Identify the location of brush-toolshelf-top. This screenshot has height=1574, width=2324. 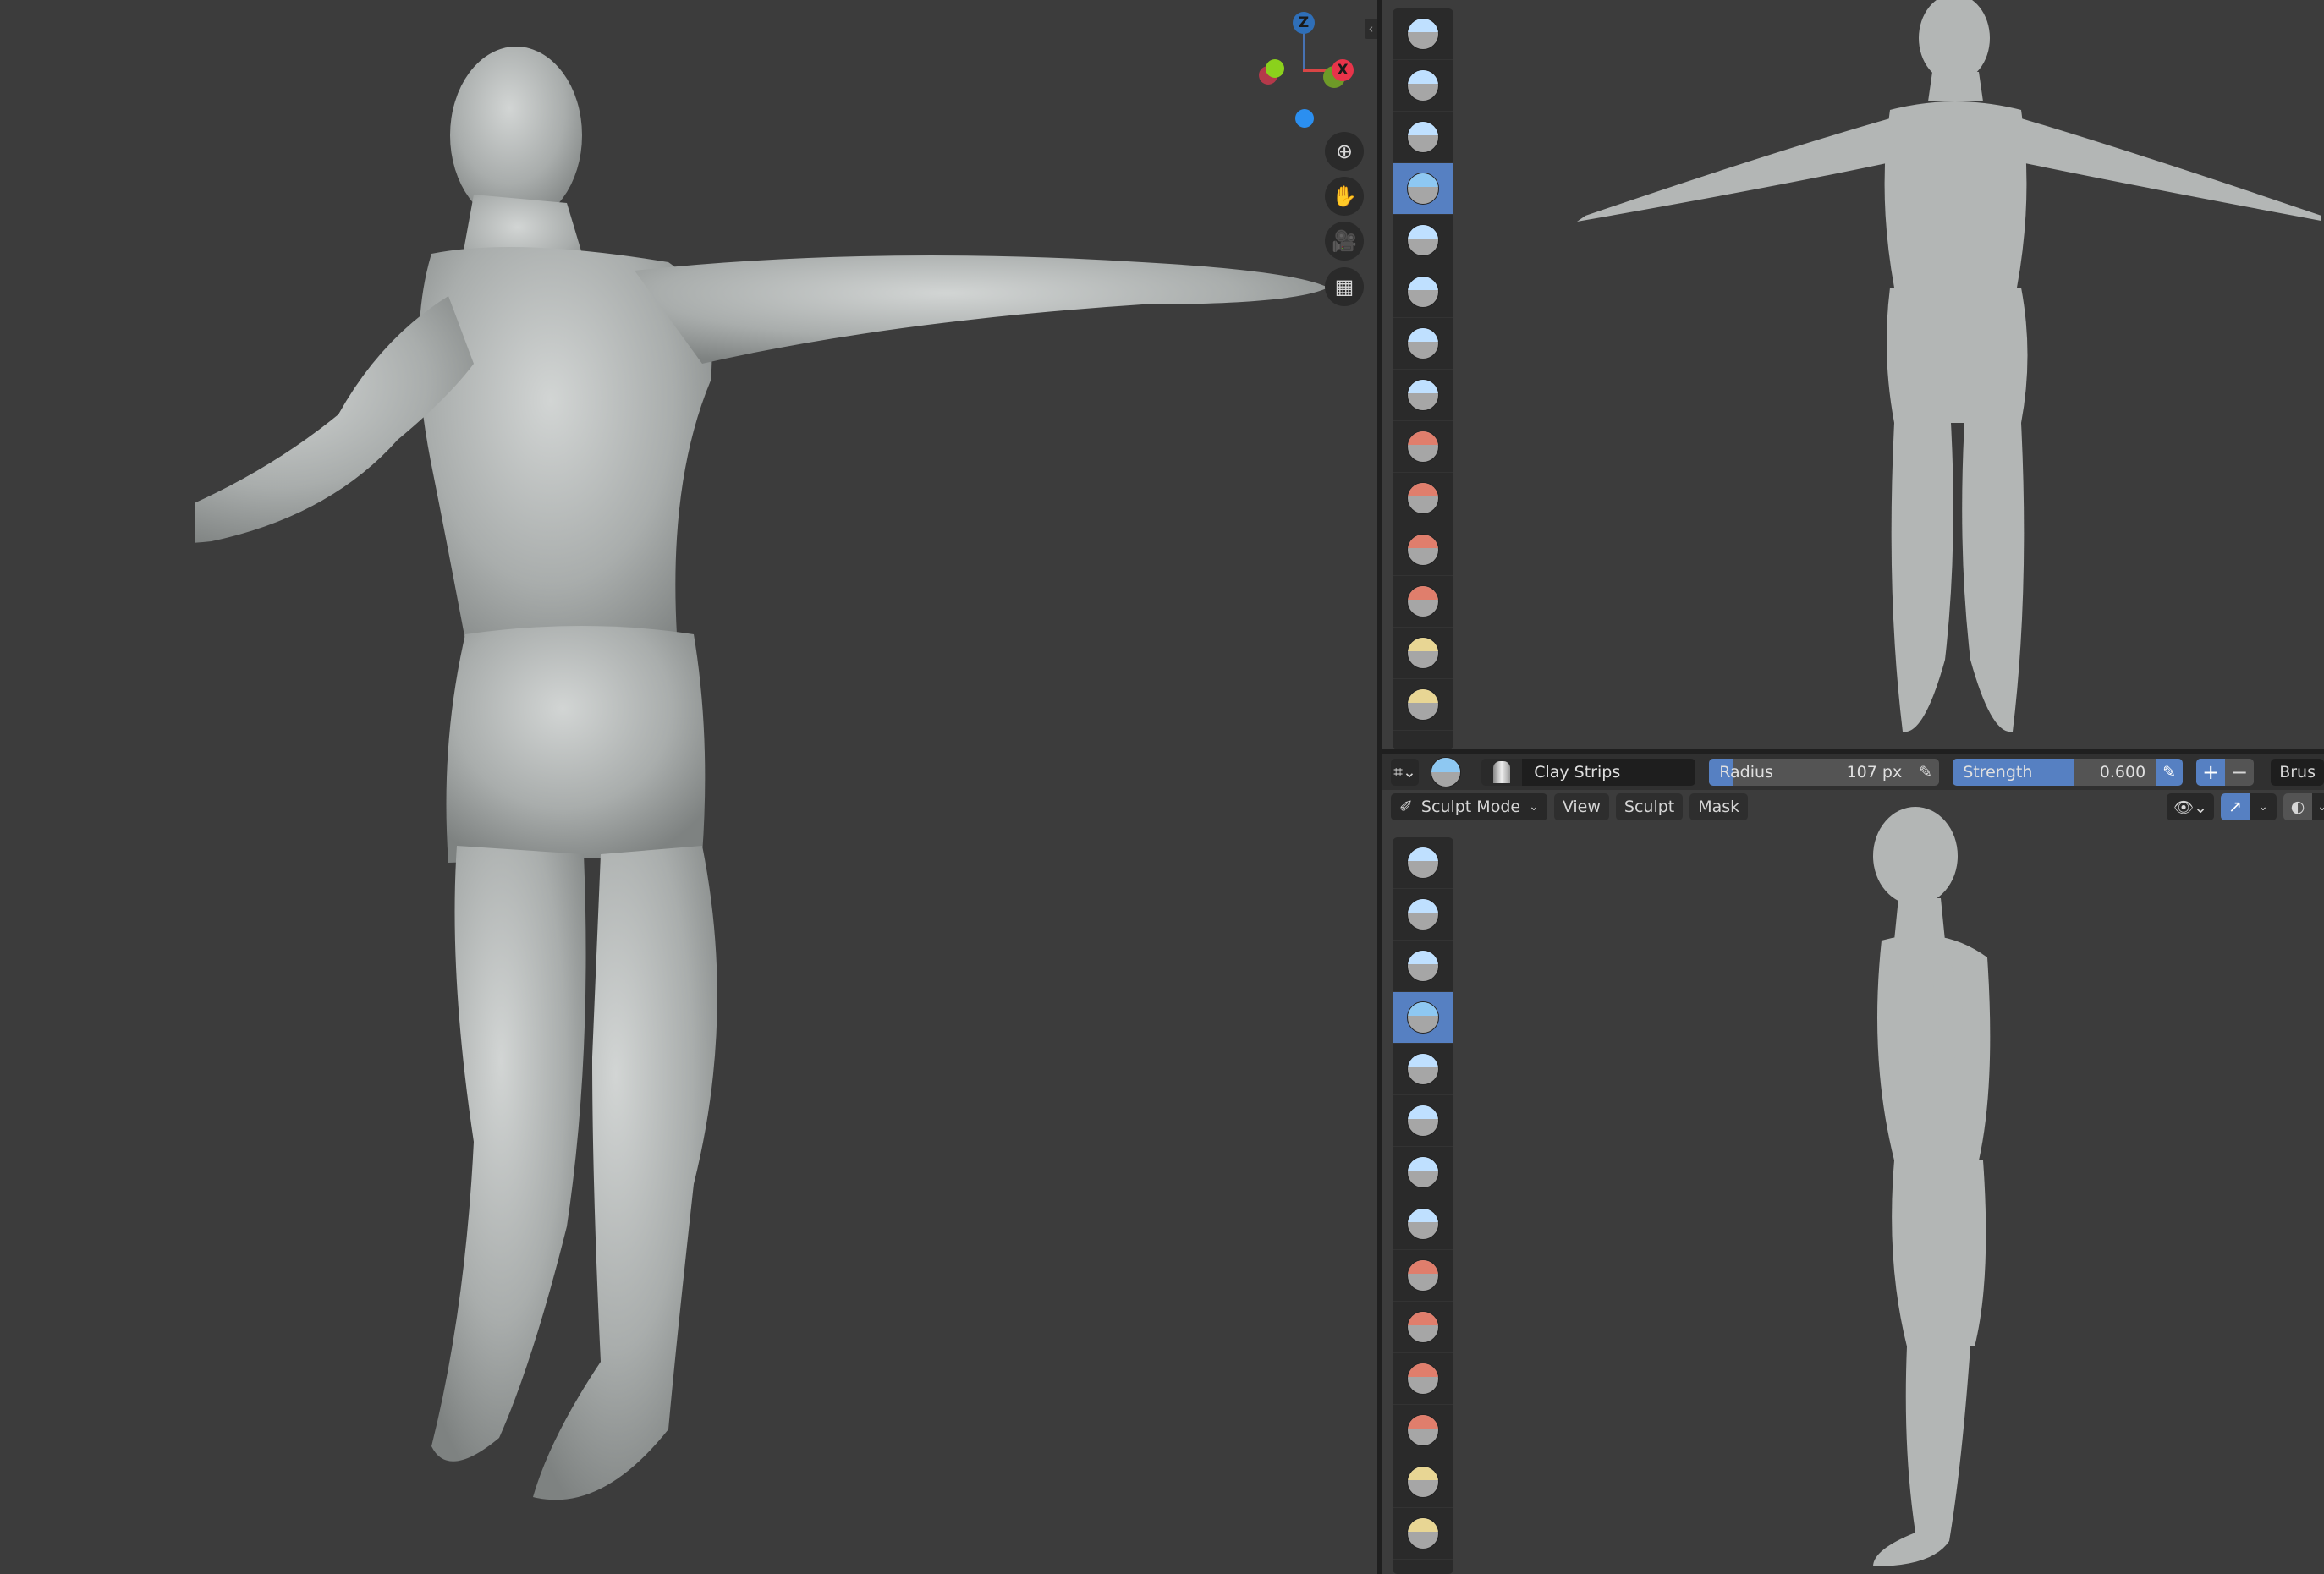
(1423, 379).